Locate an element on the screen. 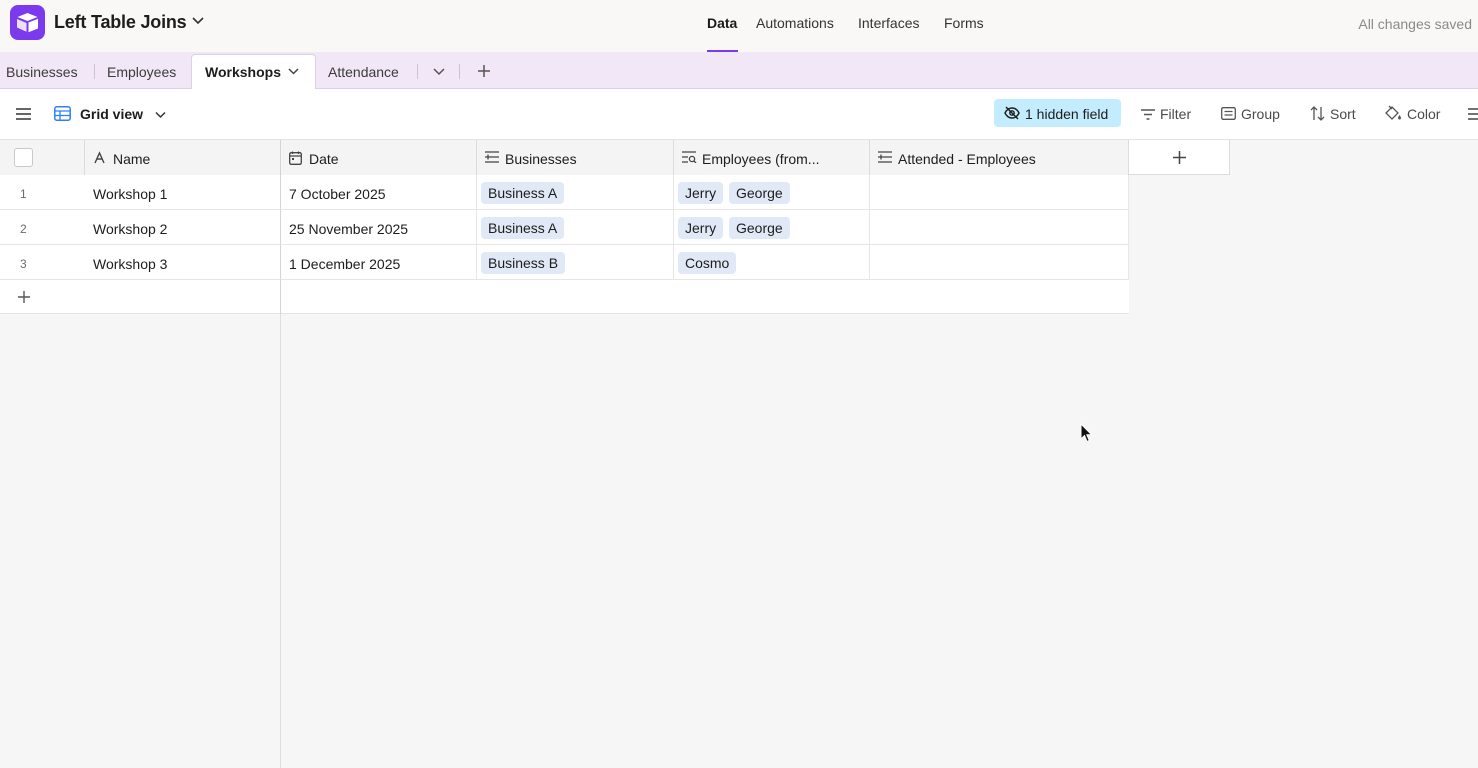 The image size is (1478, 768). select-all-header is located at coordinates (42, 157).